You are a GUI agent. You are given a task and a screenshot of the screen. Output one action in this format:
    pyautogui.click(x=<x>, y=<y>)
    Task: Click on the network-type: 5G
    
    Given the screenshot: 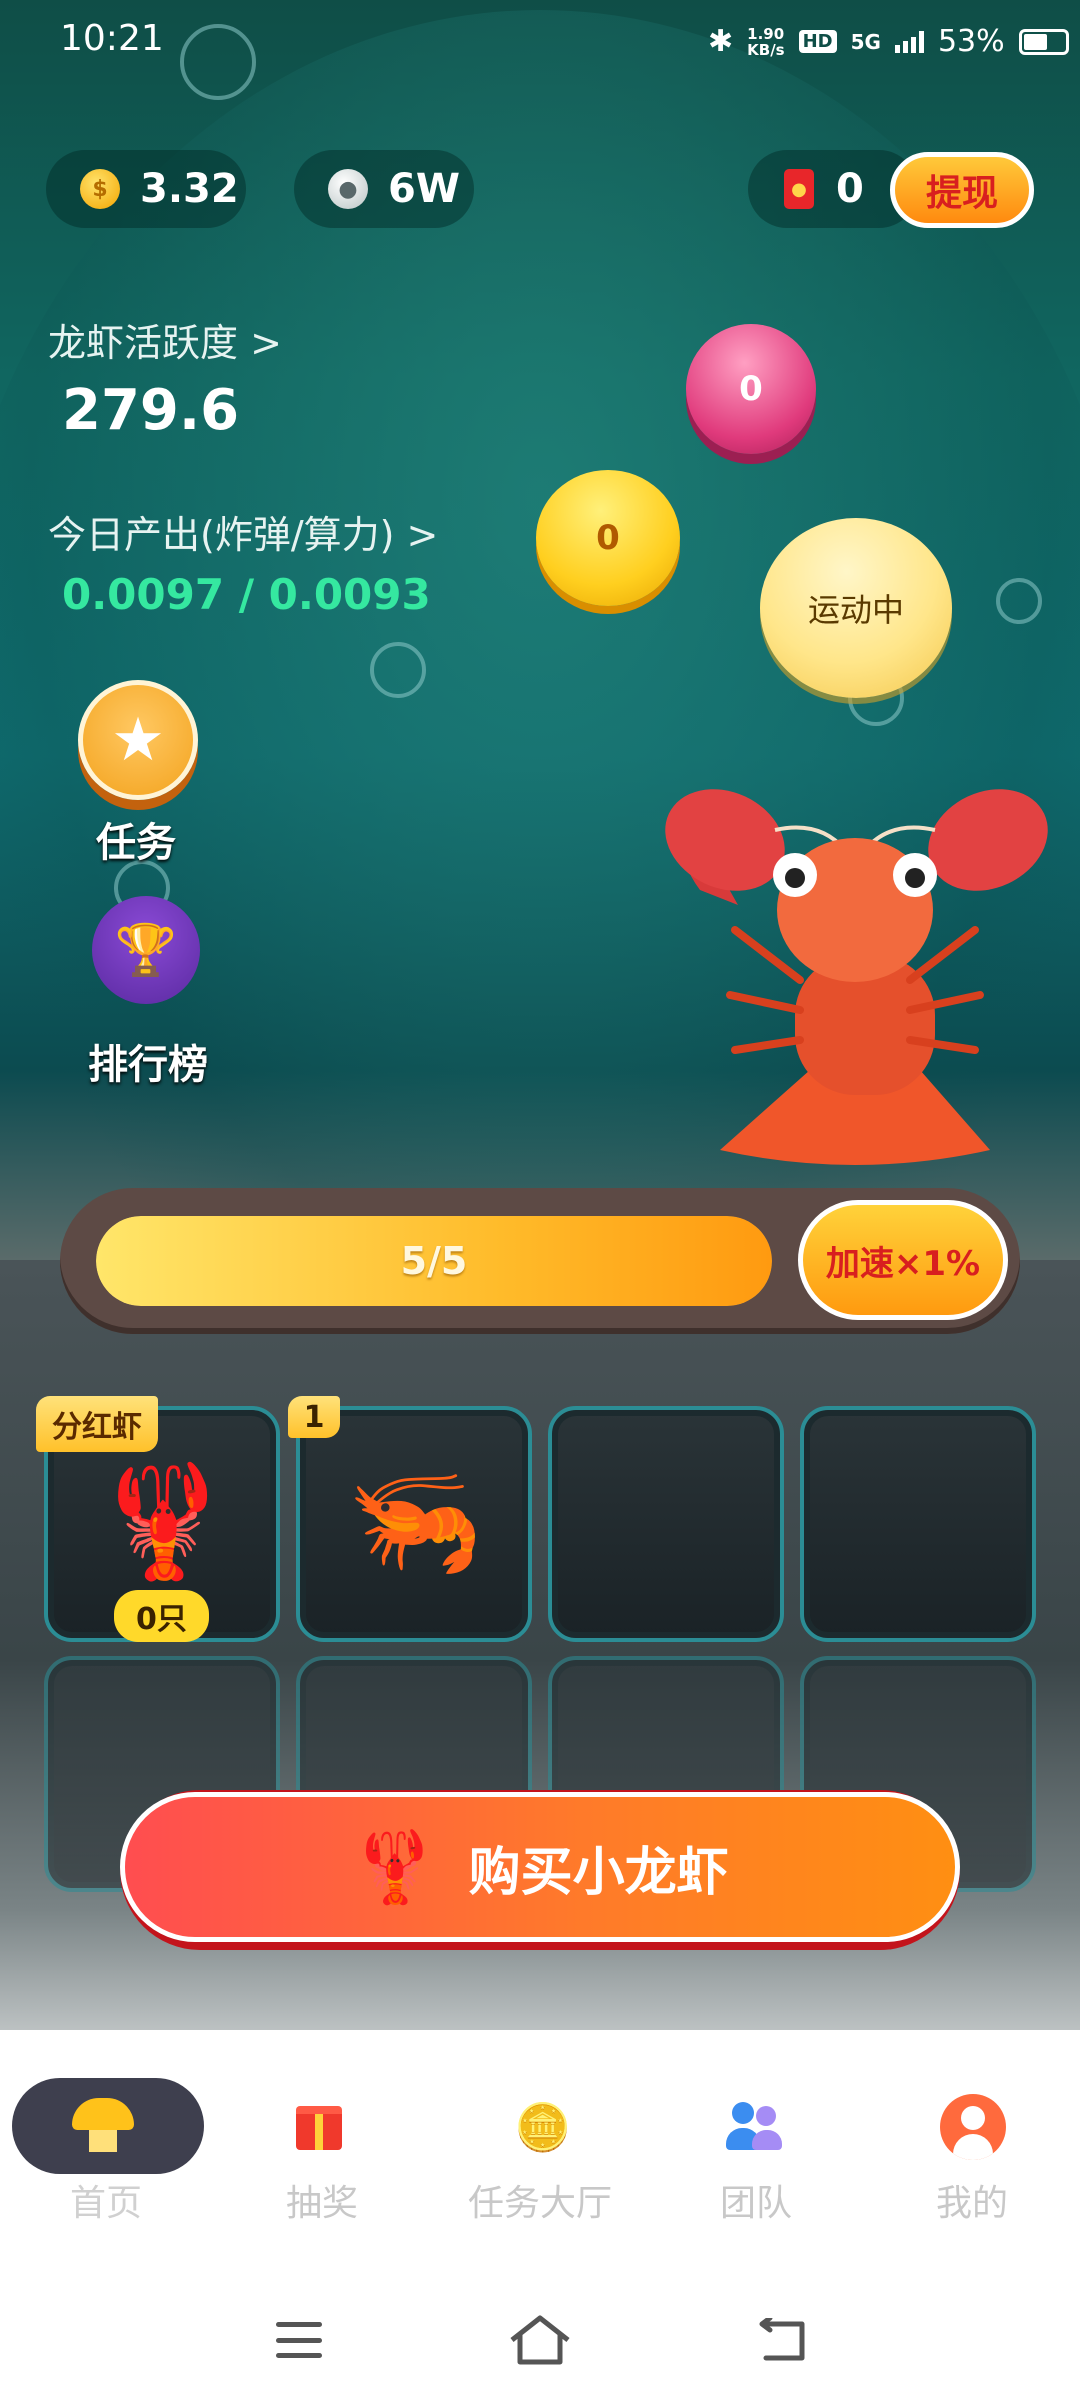 What is the action you would take?
    pyautogui.click(x=865, y=41)
    